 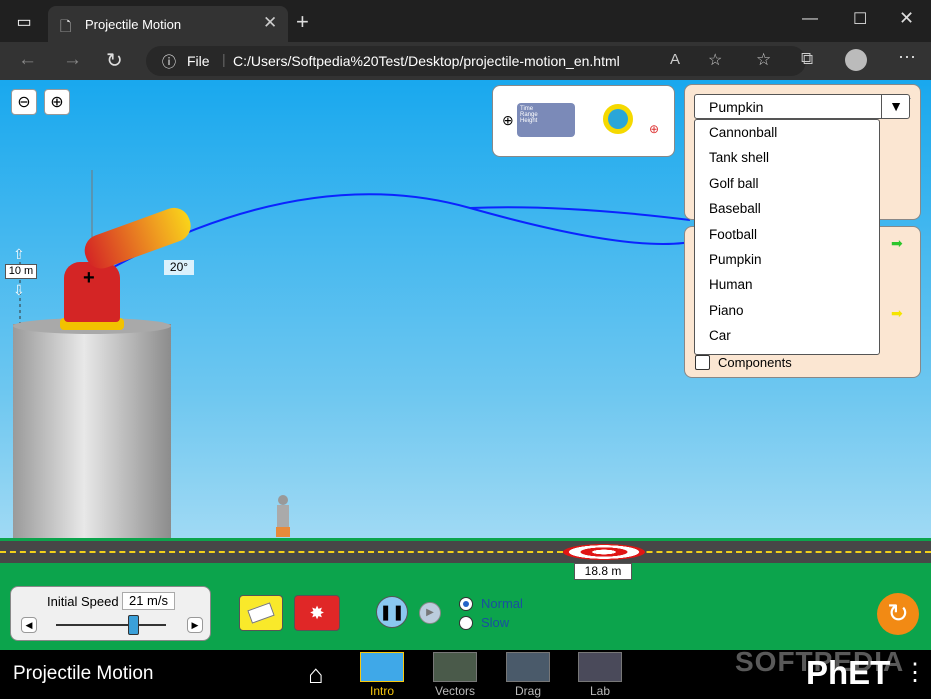 What do you see at coordinates (508, 120) in the screenshot?
I see `crosshair-icon: ⊕` at bounding box center [508, 120].